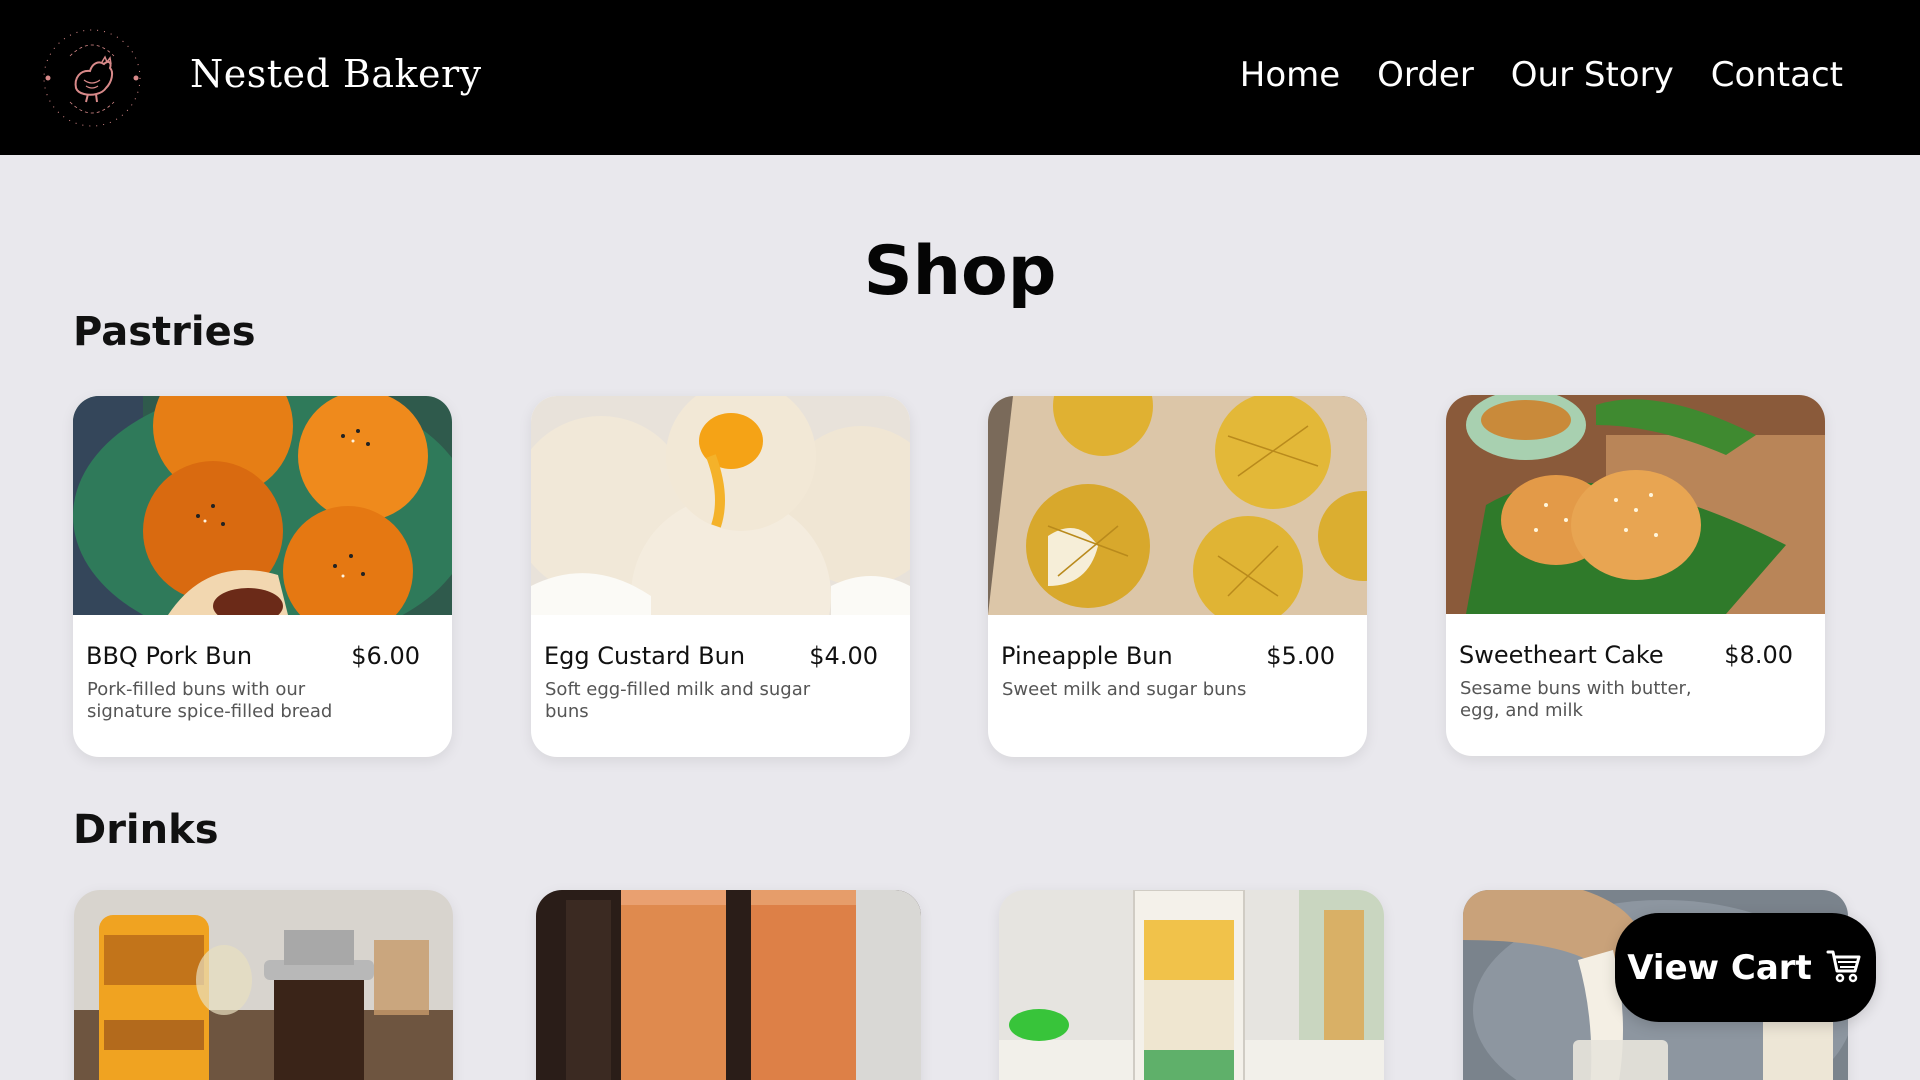 This screenshot has width=1920, height=1080. Describe the element at coordinates (385, 656) in the screenshot. I see `product-price: $6.00` at that location.